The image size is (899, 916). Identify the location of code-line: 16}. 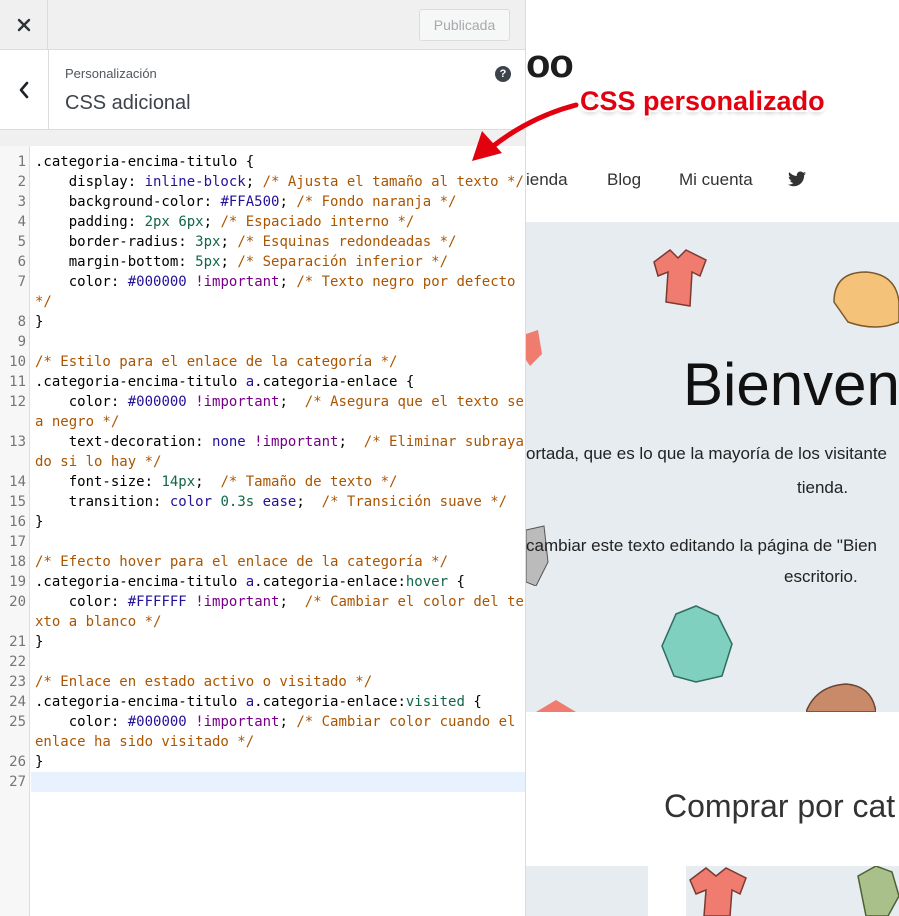
(262, 522).